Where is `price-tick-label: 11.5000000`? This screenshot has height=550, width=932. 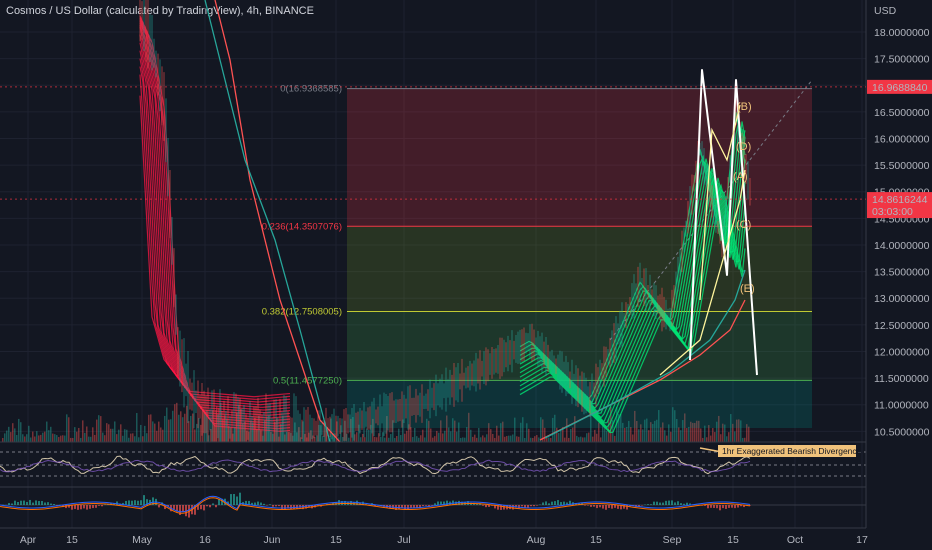 price-tick-label: 11.5000000 is located at coordinates (901, 379).